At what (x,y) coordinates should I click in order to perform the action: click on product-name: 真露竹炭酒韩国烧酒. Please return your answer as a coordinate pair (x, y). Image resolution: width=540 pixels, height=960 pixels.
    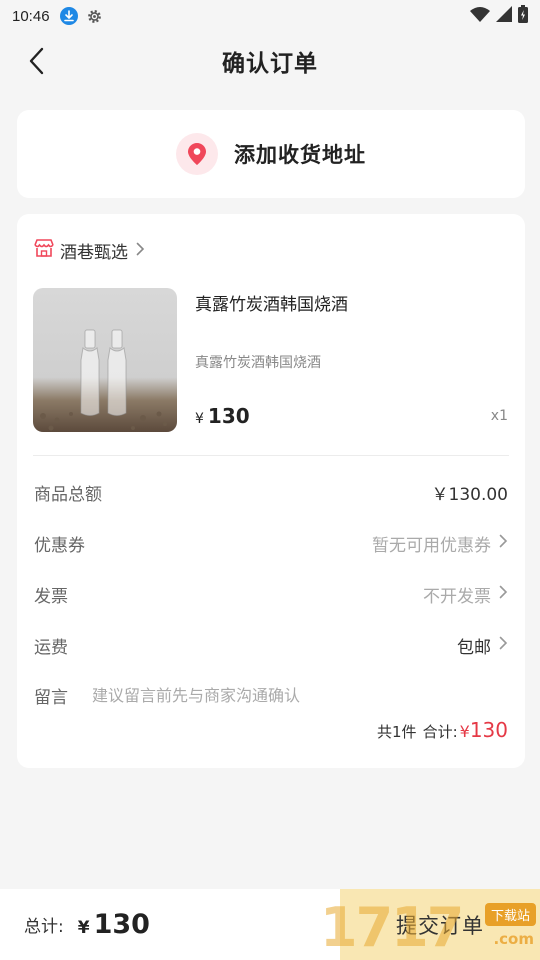
    Looking at the image, I should click on (271, 302).